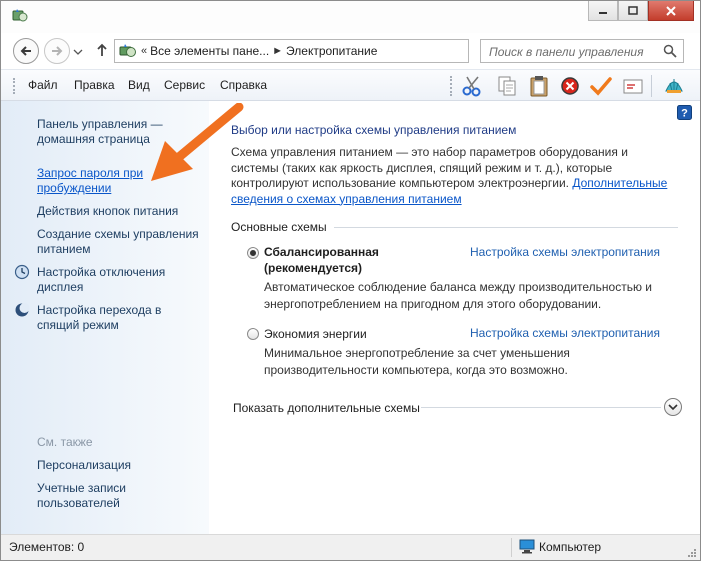  I want to click on power-options-icon, so click(127, 50).